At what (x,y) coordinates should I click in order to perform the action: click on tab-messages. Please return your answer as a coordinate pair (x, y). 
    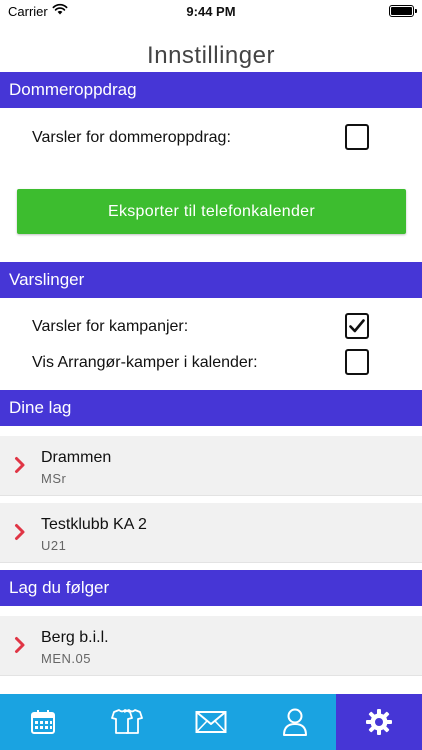
    Looking at the image, I should click on (210, 722).